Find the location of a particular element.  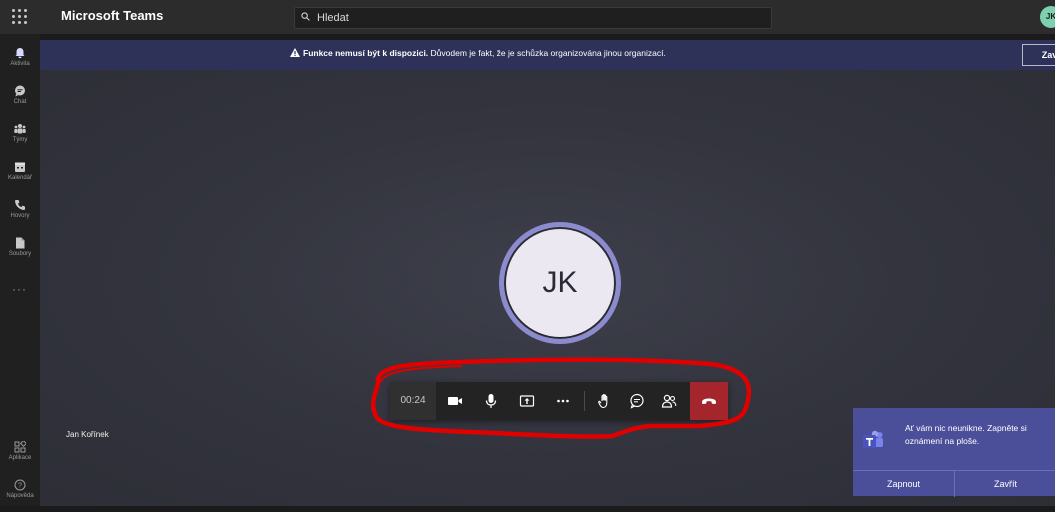

participant-avatar: JK is located at coordinates (560, 283).